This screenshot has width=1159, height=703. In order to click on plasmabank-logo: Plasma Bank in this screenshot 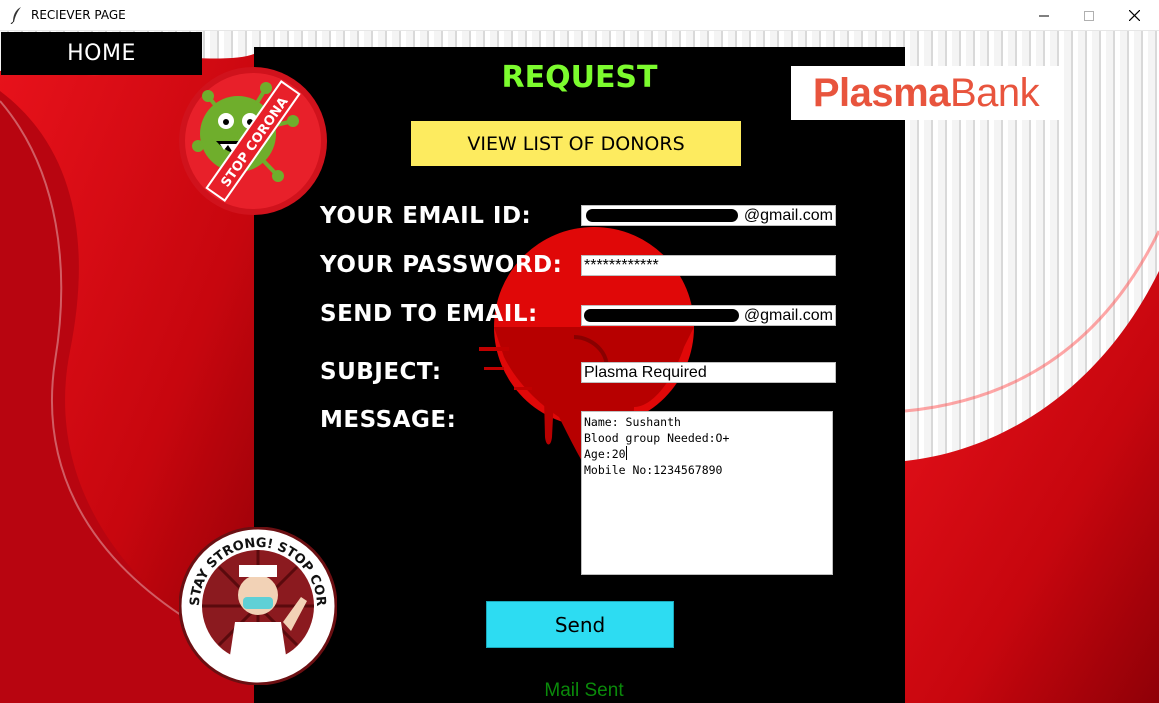, I will do `click(926, 93)`.